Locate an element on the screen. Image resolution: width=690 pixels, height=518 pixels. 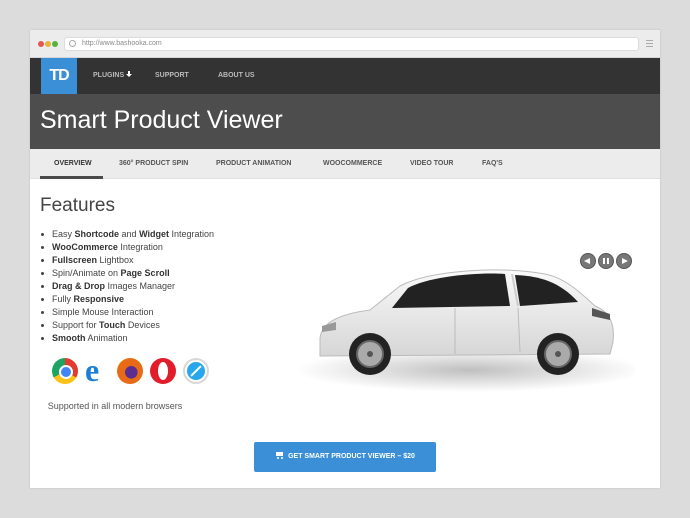
nav-plugins-label: PLUGINS is located at coordinates (109, 75).